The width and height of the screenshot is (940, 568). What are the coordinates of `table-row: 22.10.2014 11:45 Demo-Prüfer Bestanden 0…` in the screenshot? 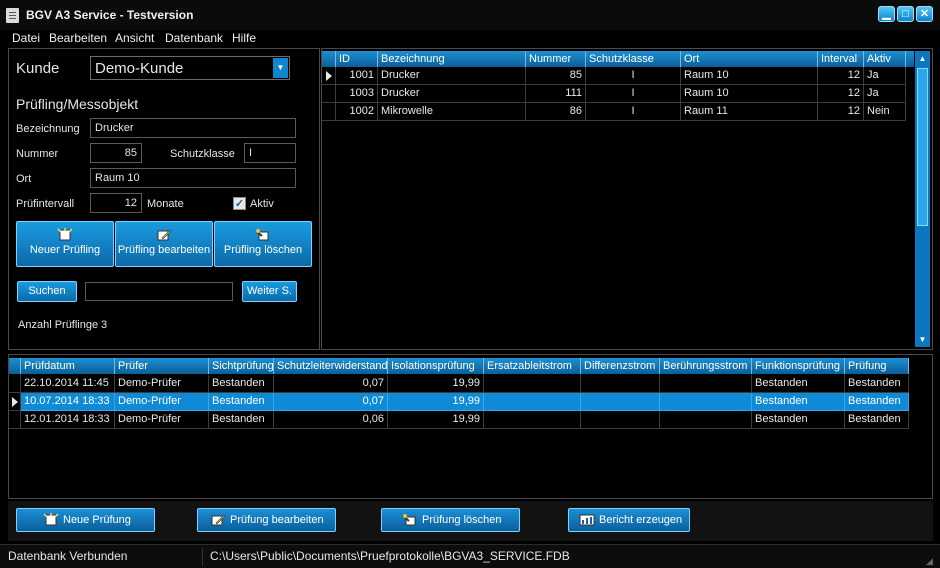 It's located at (459, 384).